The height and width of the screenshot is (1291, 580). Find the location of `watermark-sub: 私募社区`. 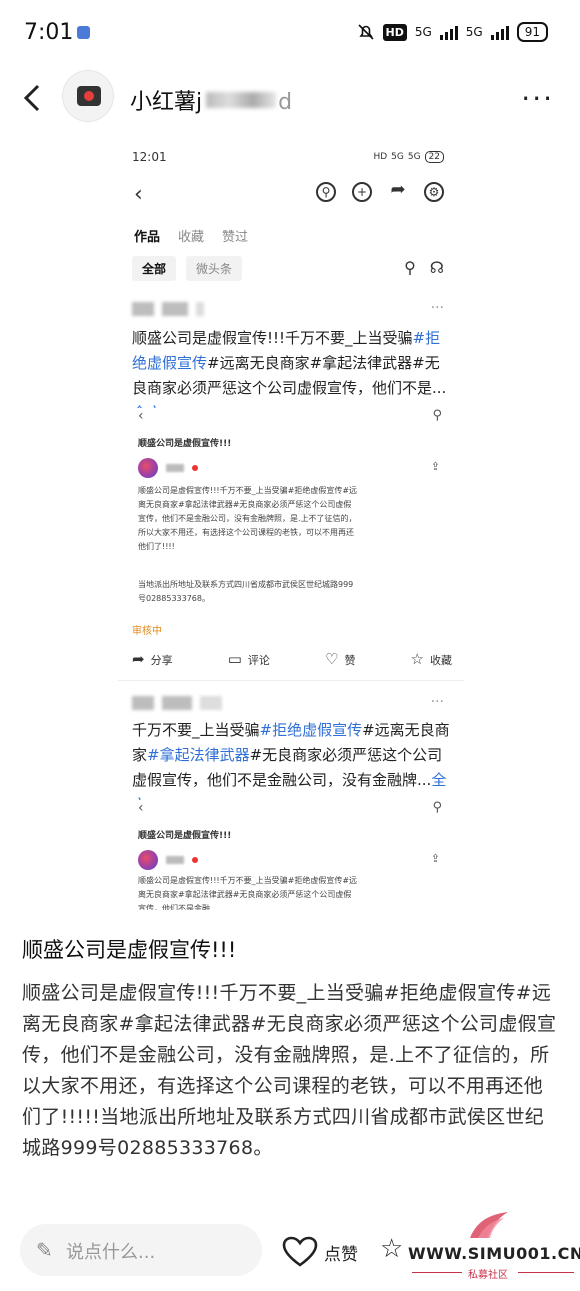

watermark-sub: 私募社区 is located at coordinates (488, 1275).